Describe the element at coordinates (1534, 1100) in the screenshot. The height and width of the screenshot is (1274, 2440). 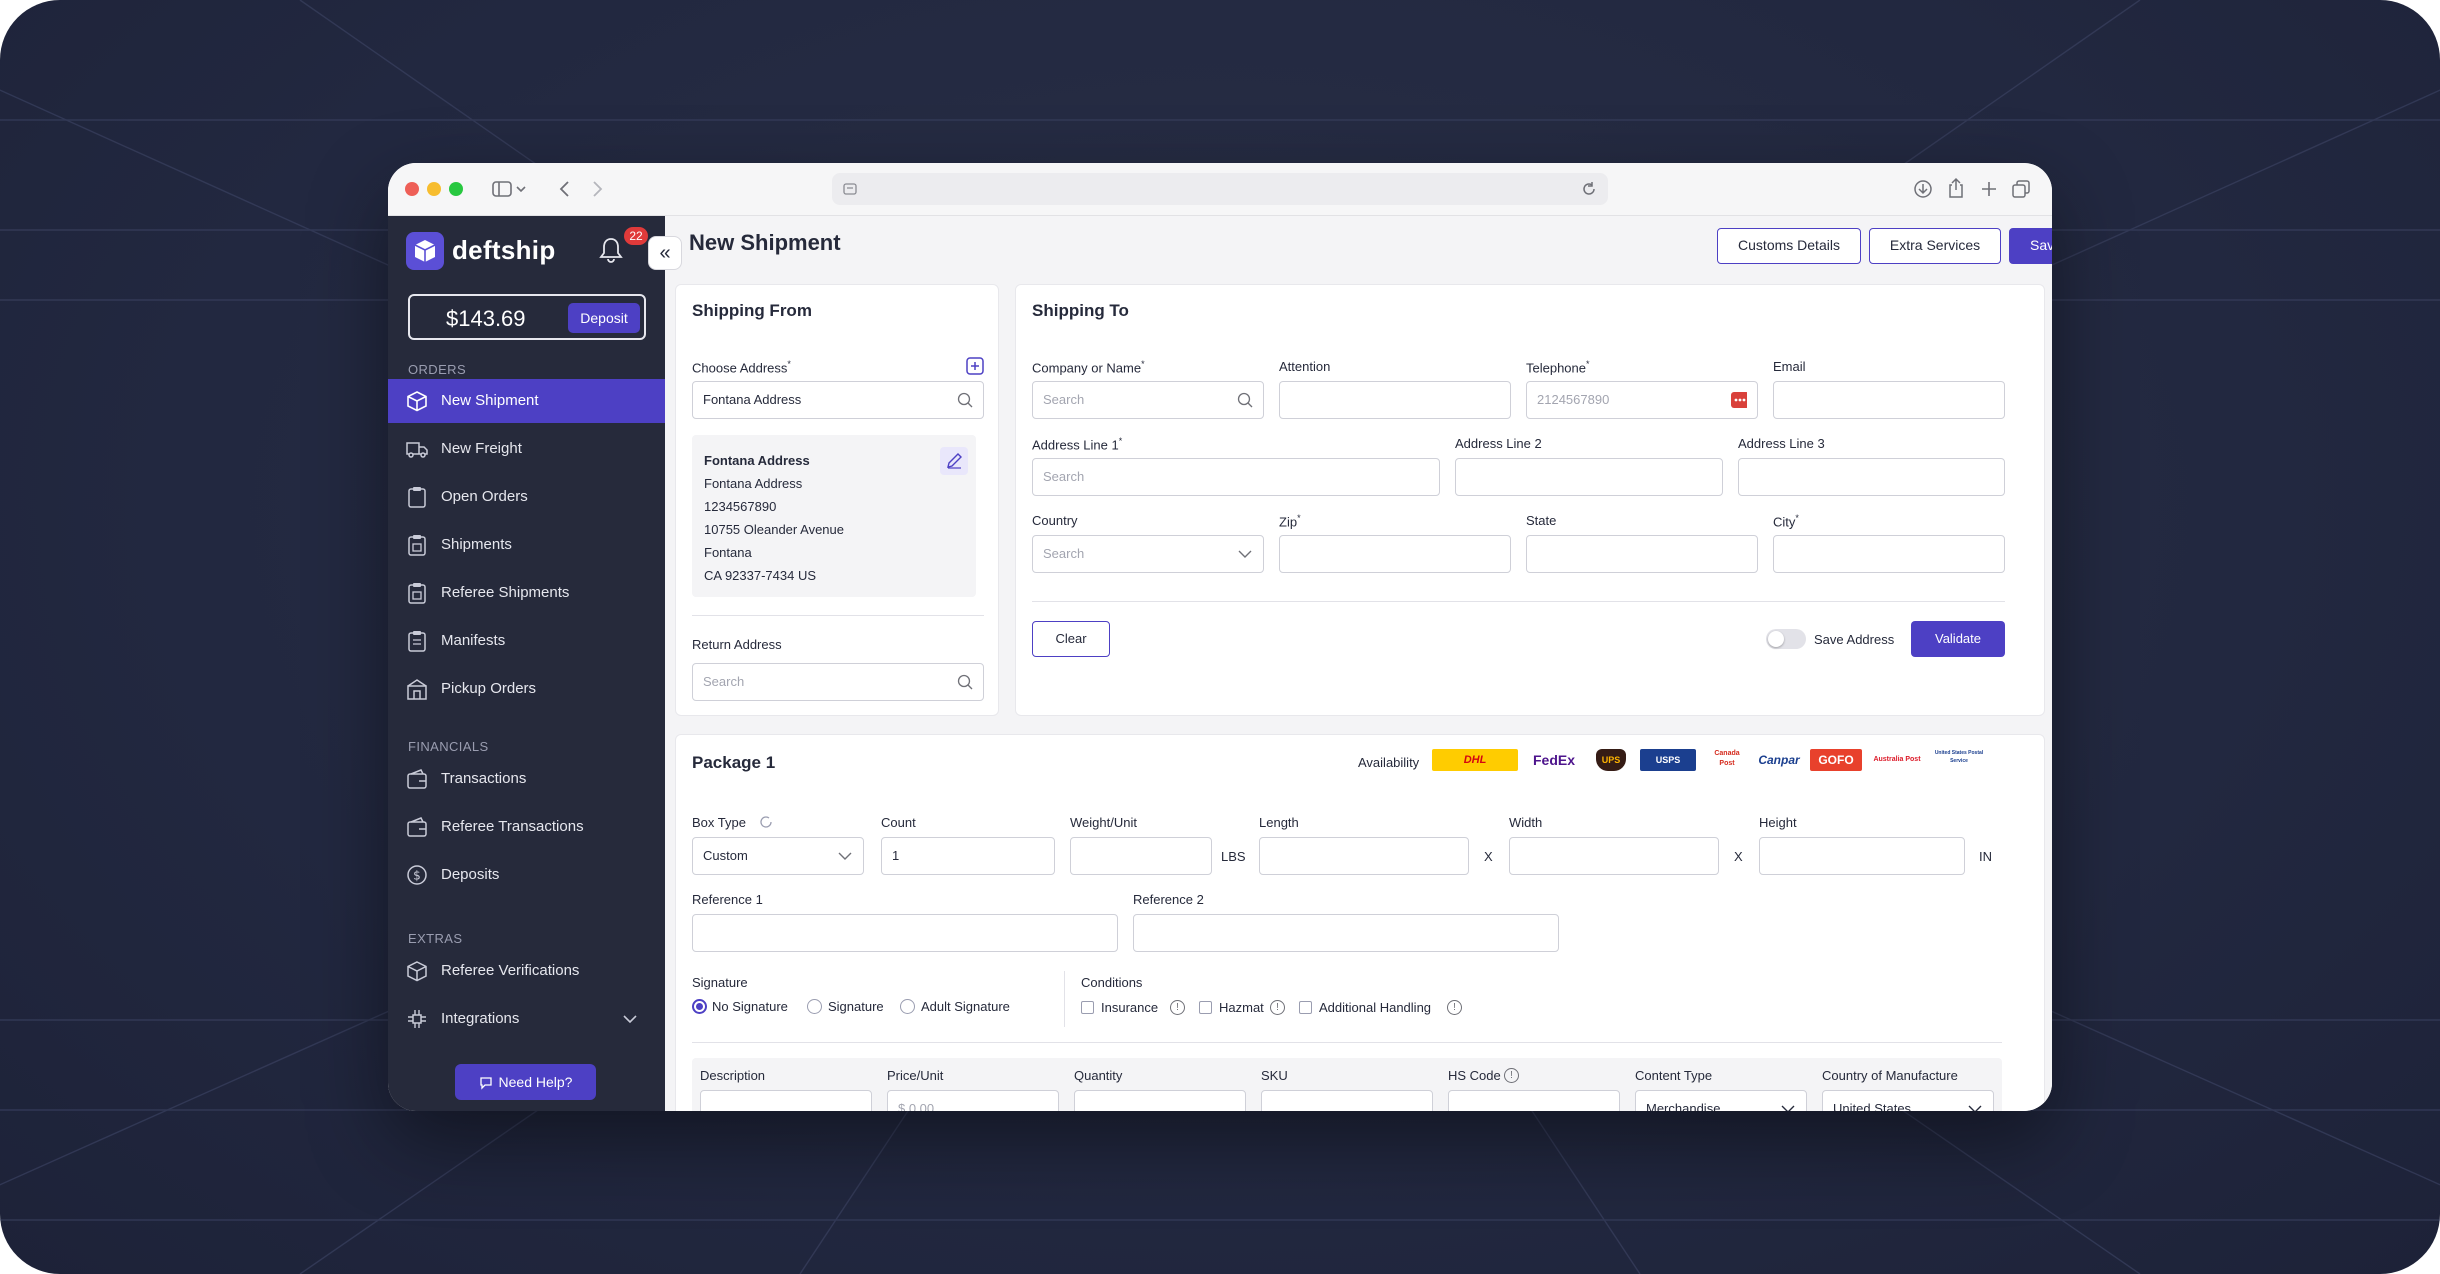
I see `hs-code-input` at that location.